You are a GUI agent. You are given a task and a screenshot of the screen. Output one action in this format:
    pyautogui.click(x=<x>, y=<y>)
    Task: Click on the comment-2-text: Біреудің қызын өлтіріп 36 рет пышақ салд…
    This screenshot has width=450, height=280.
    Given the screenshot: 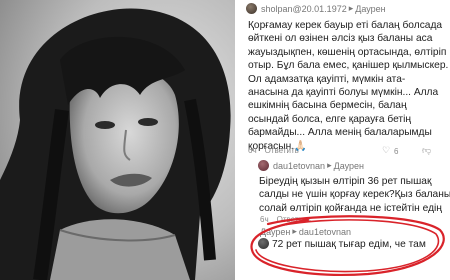 What is the action you would take?
    pyautogui.click(x=354, y=195)
    